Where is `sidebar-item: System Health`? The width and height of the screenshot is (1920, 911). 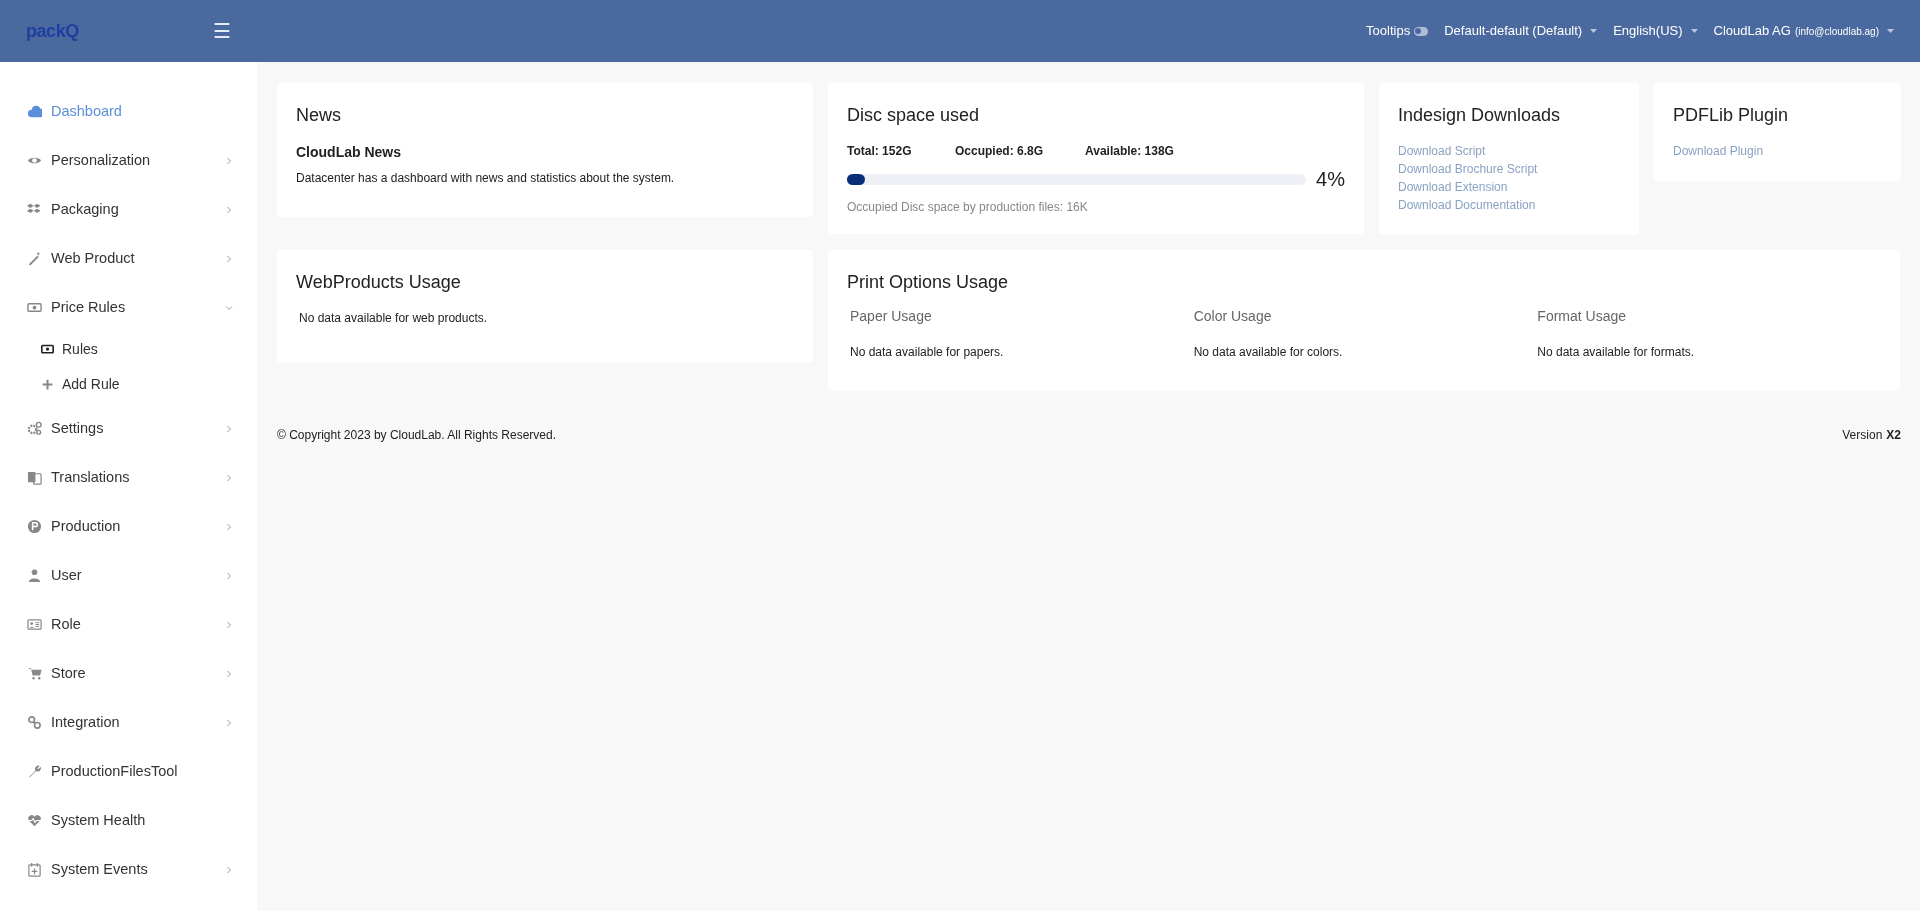
sidebar-item: System Health is located at coordinates (131, 820).